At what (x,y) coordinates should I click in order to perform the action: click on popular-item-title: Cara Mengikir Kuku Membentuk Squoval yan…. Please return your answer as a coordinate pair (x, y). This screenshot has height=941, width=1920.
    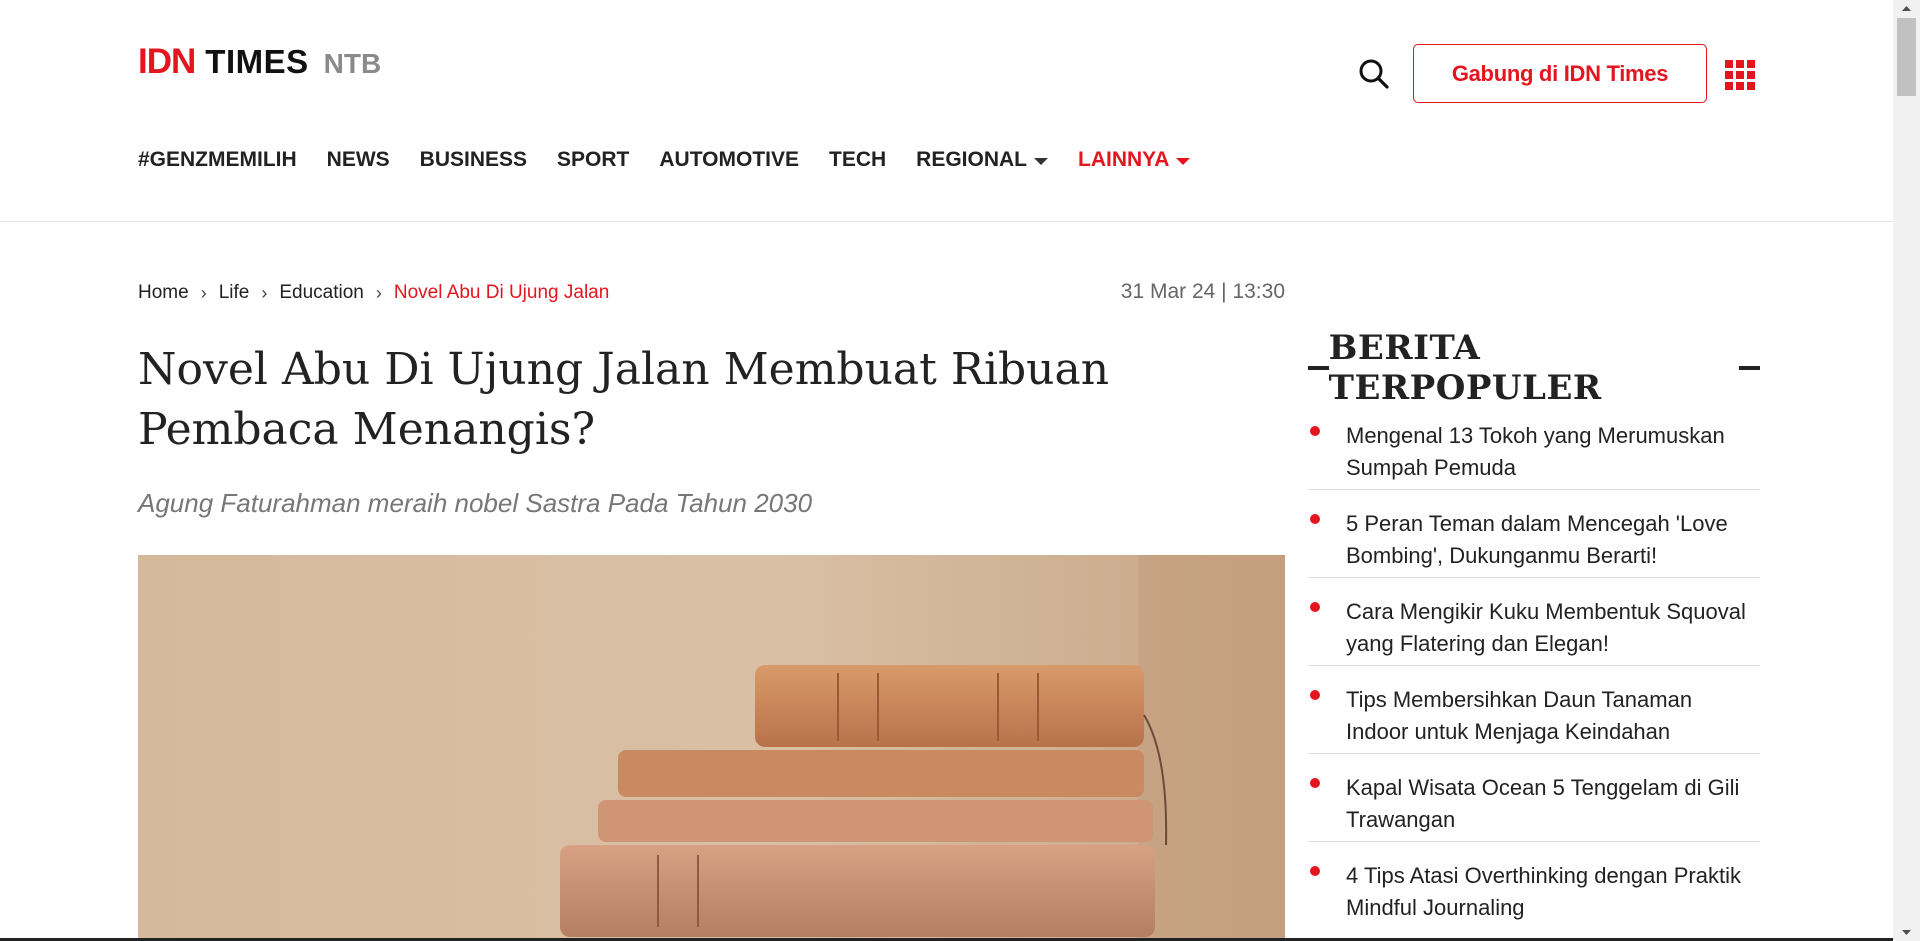
    Looking at the image, I should click on (1546, 627).